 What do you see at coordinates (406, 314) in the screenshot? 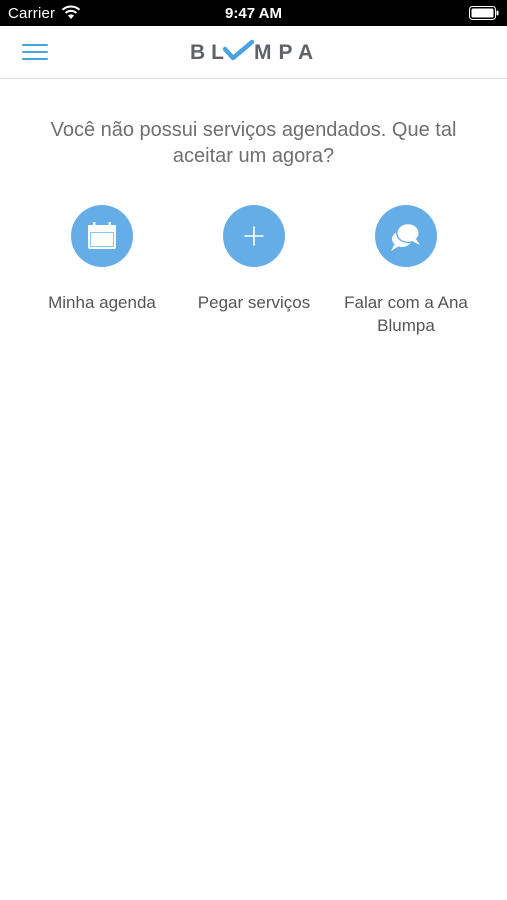
I see `chat-with-ana-label: Falar com a Ana Blumpa` at bounding box center [406, 314].